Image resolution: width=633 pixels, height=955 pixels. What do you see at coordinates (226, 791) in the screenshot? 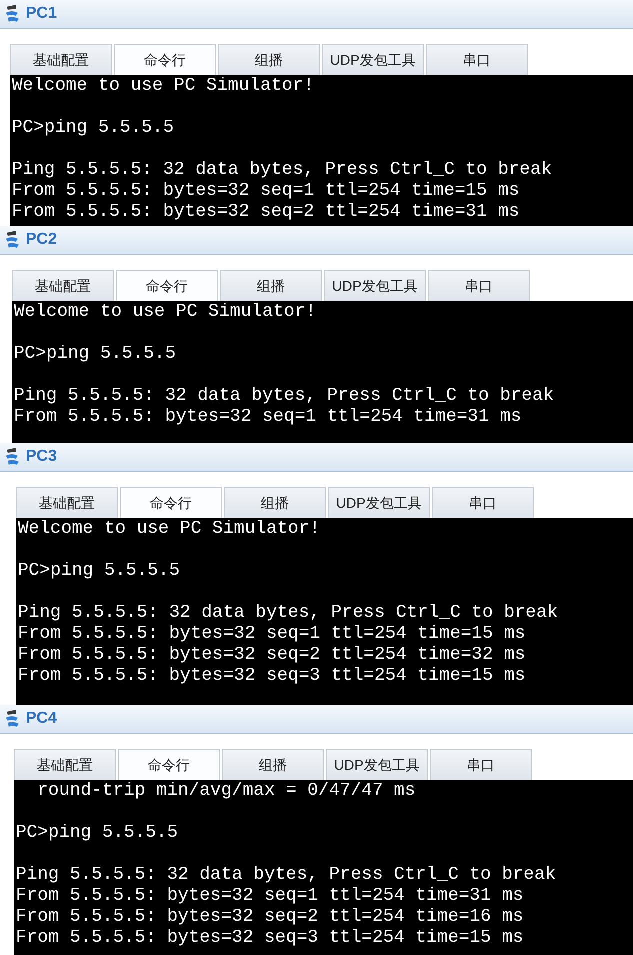
I see `terminal-line: round-trip min/avg/max = 0/47/47 ms` at bounding box center [226, 791].